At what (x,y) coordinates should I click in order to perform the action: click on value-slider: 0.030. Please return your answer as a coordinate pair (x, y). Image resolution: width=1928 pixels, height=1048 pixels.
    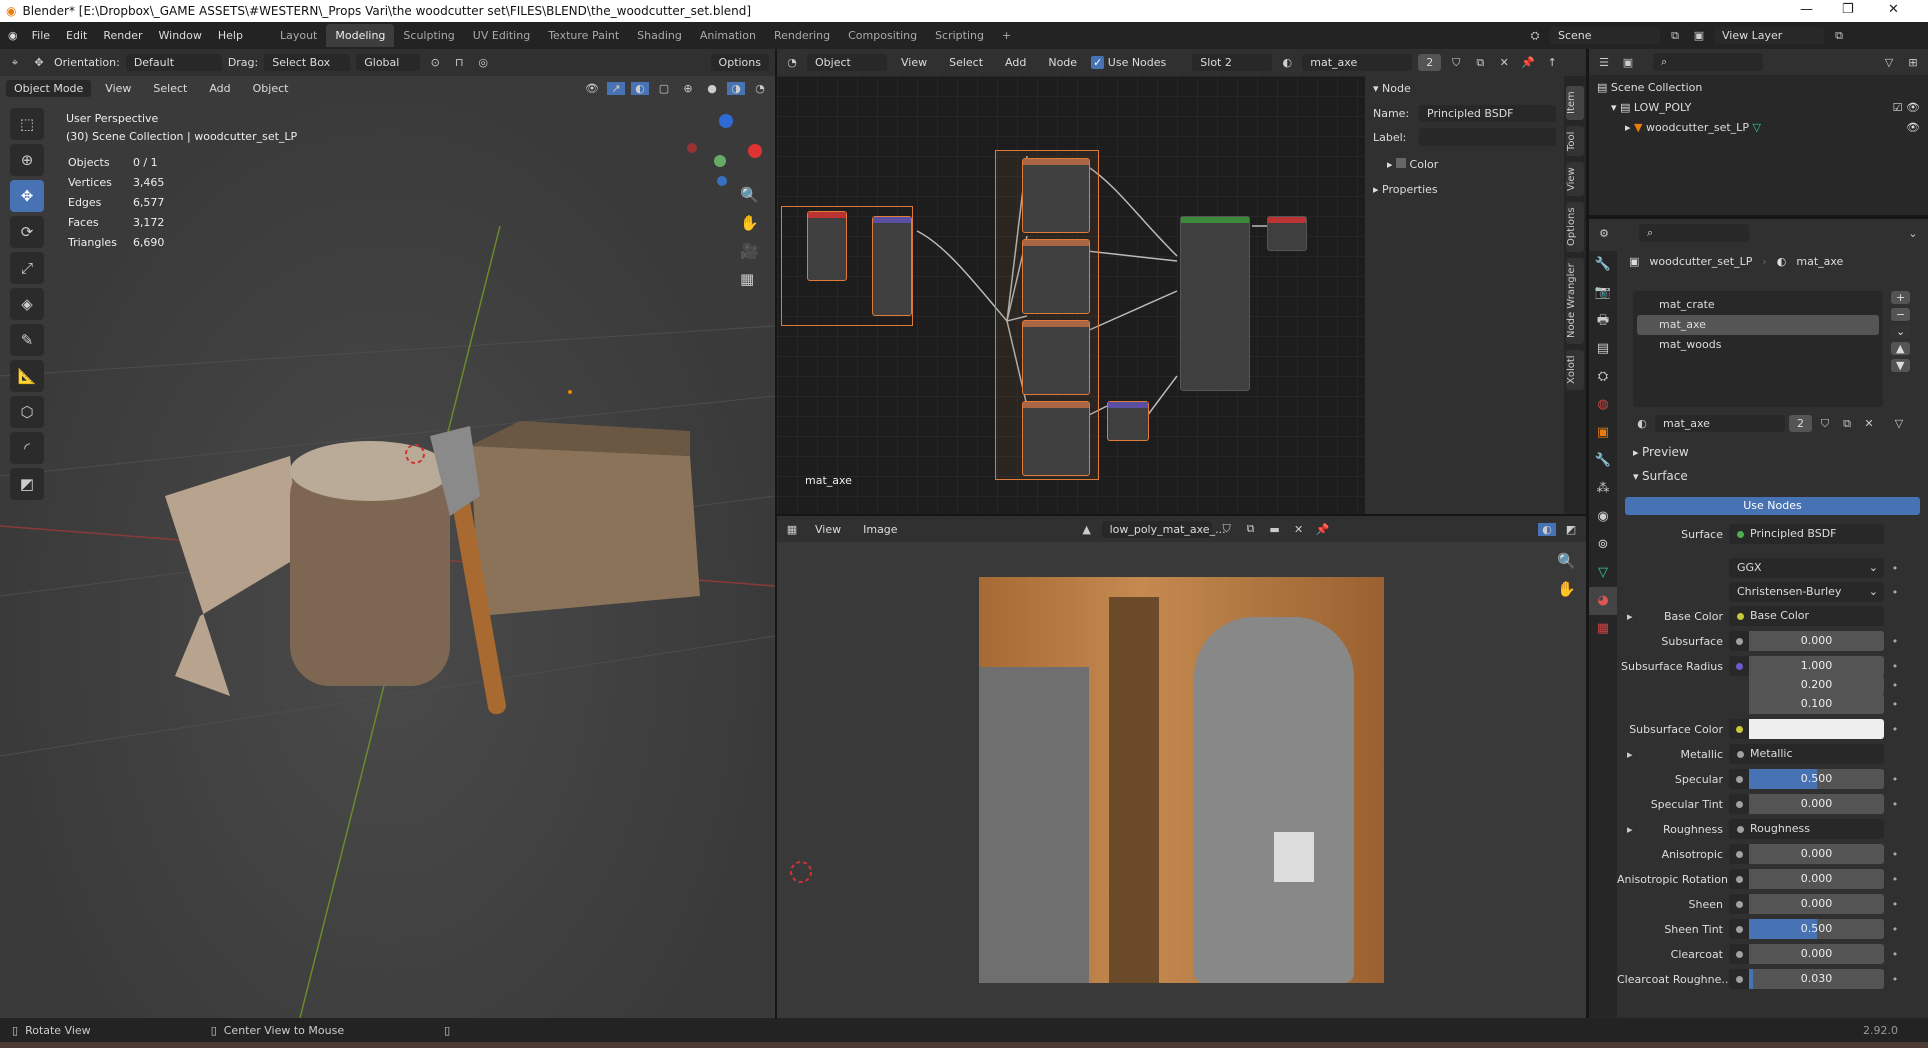
    Looking at the image, I should click on (1816, 979).